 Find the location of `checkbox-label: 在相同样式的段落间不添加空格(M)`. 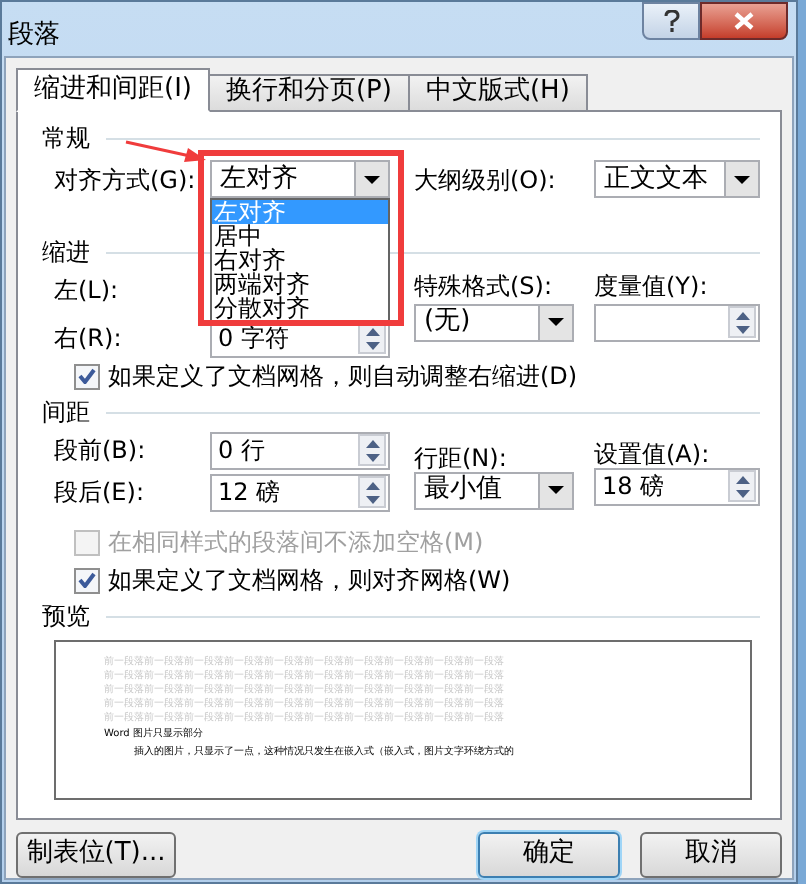

checkbox-label: 在相同样式的段落间不添加空格(M) is located at coordinates (296, 542).